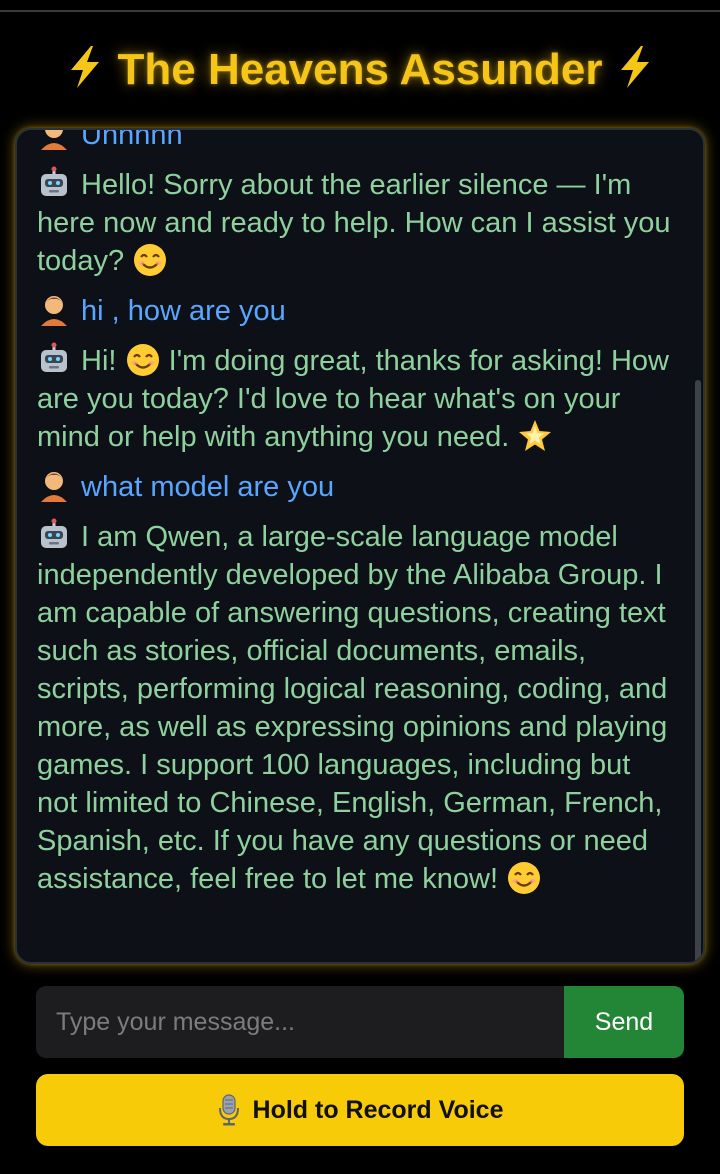 The height and width of the screenshot is (1174, 720). What do you see at coordinates (624, 1022) in the screenshot?
I see `send-button: Send` at bounding box center [624, 1022].